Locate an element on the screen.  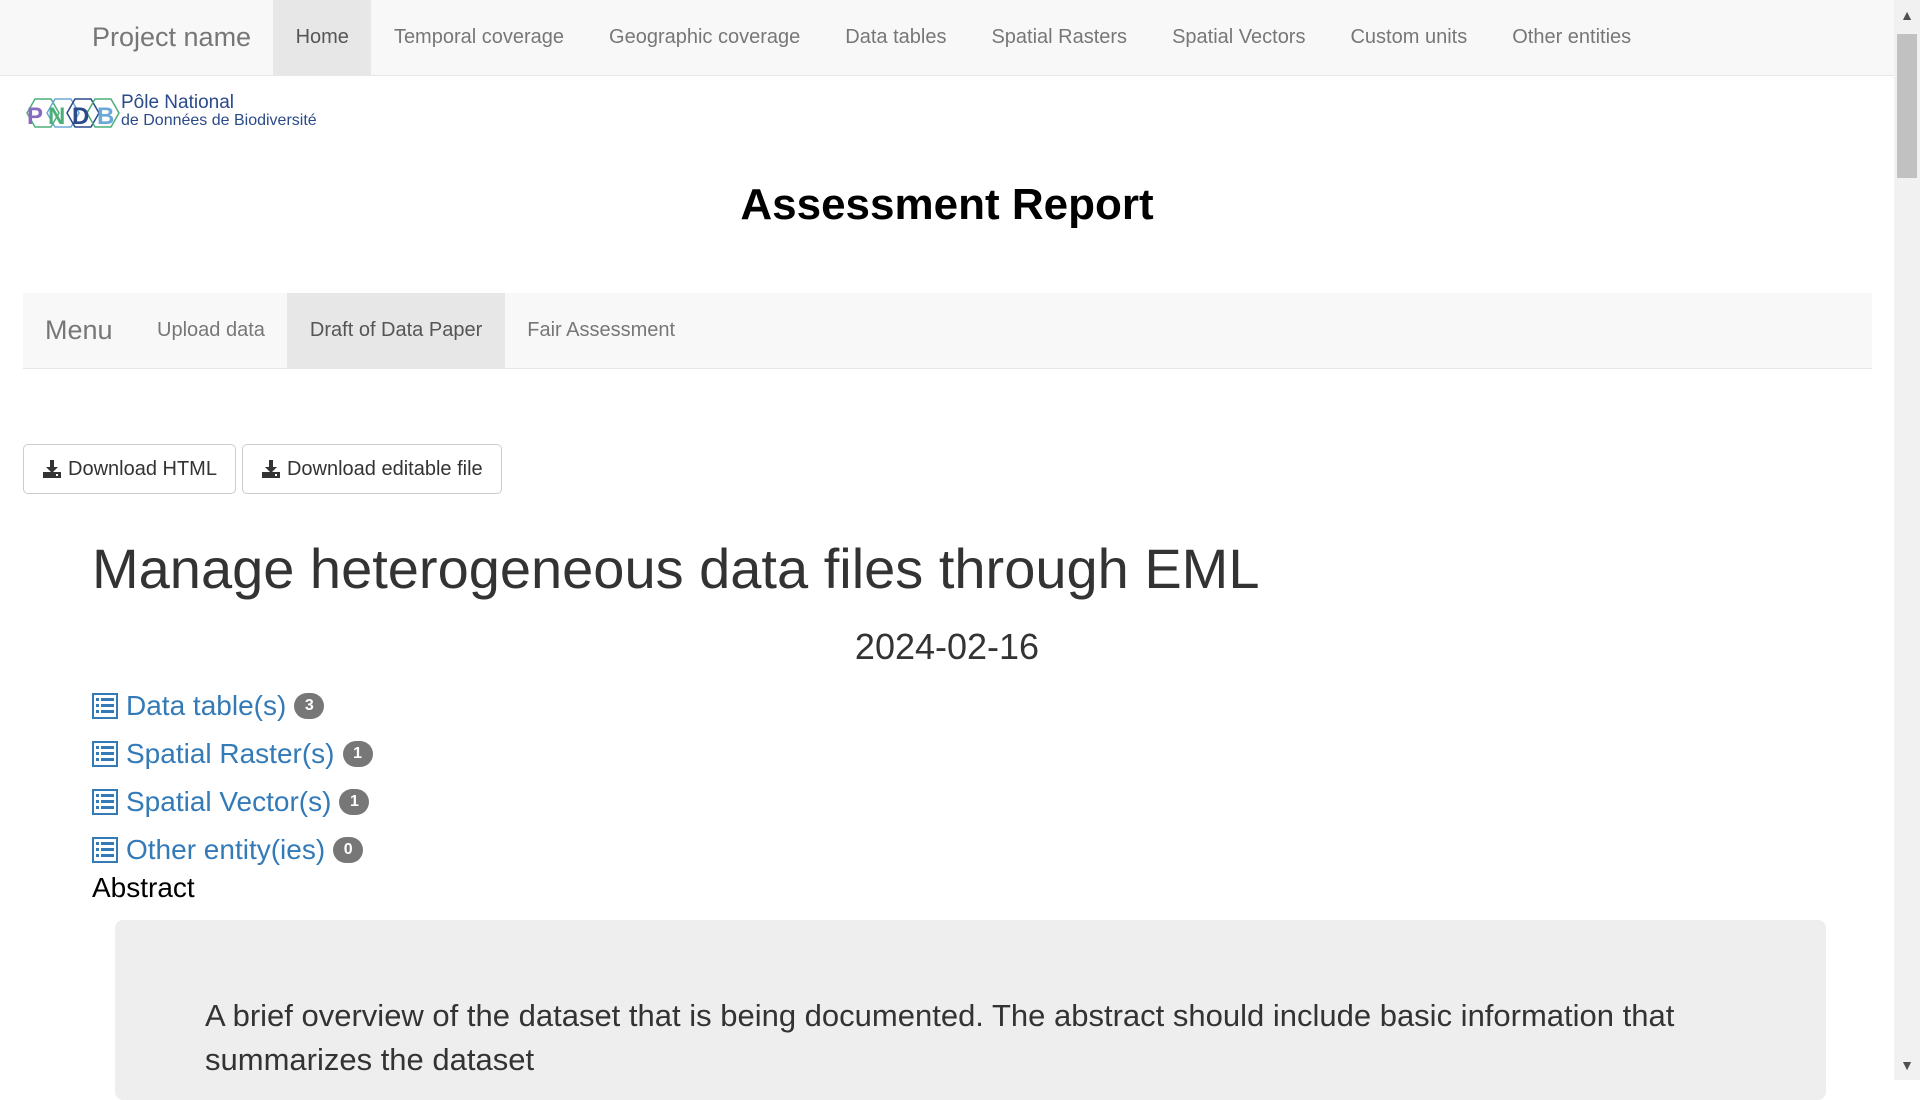
svg-text: N is located at coordinates (56, 116).